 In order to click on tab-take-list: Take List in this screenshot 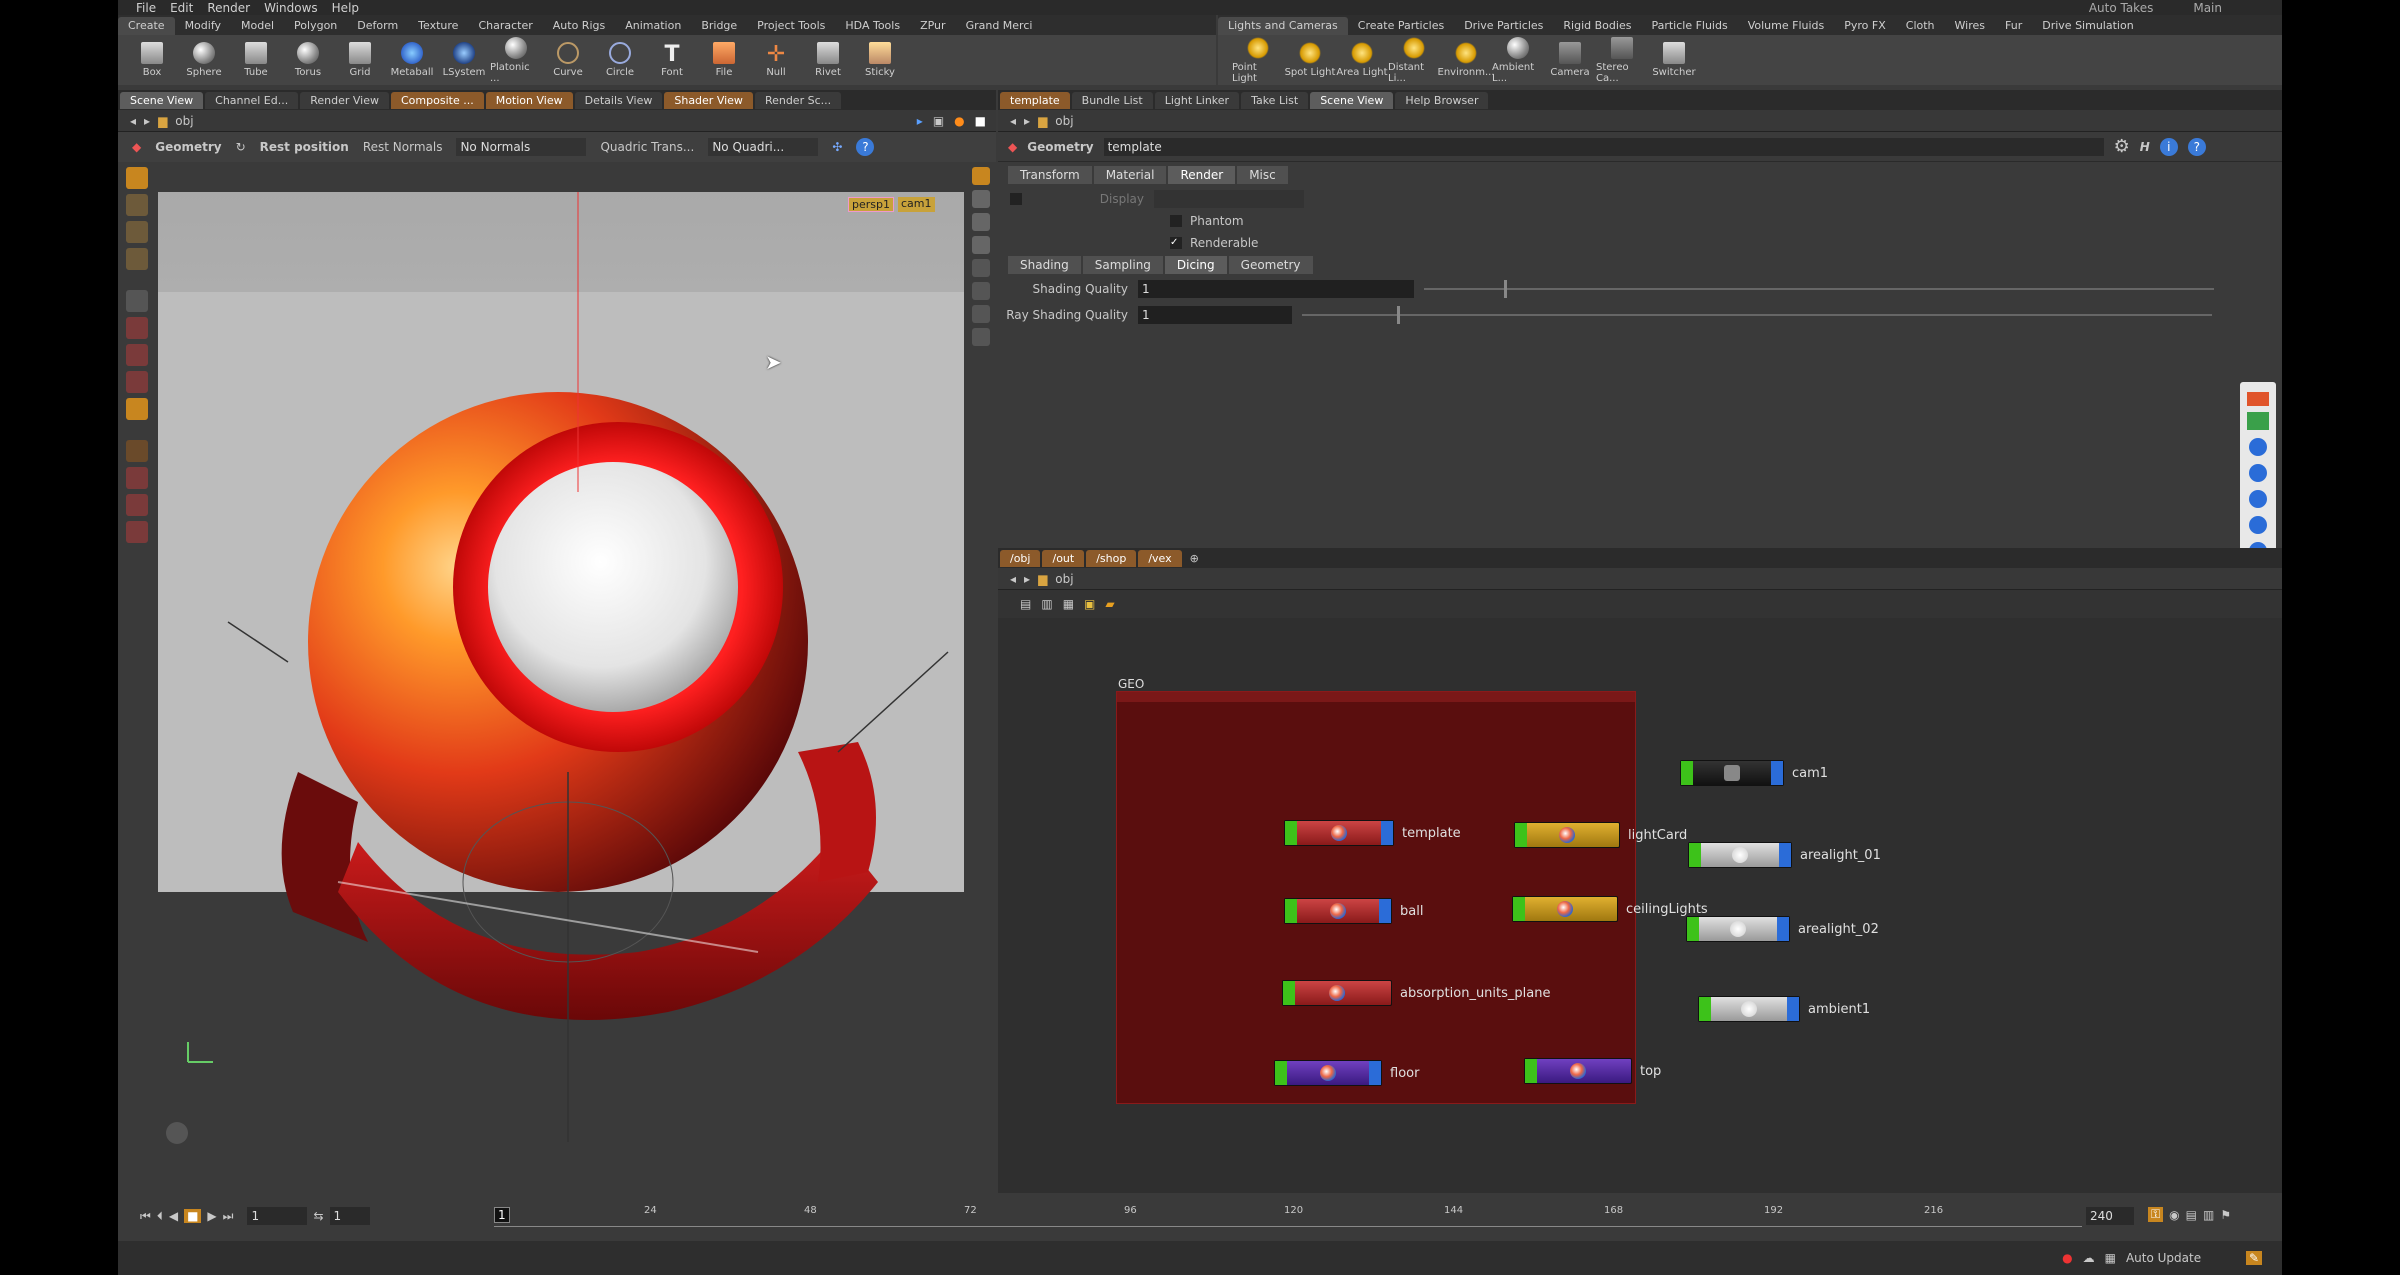, I will do `click(1275, 100)`.